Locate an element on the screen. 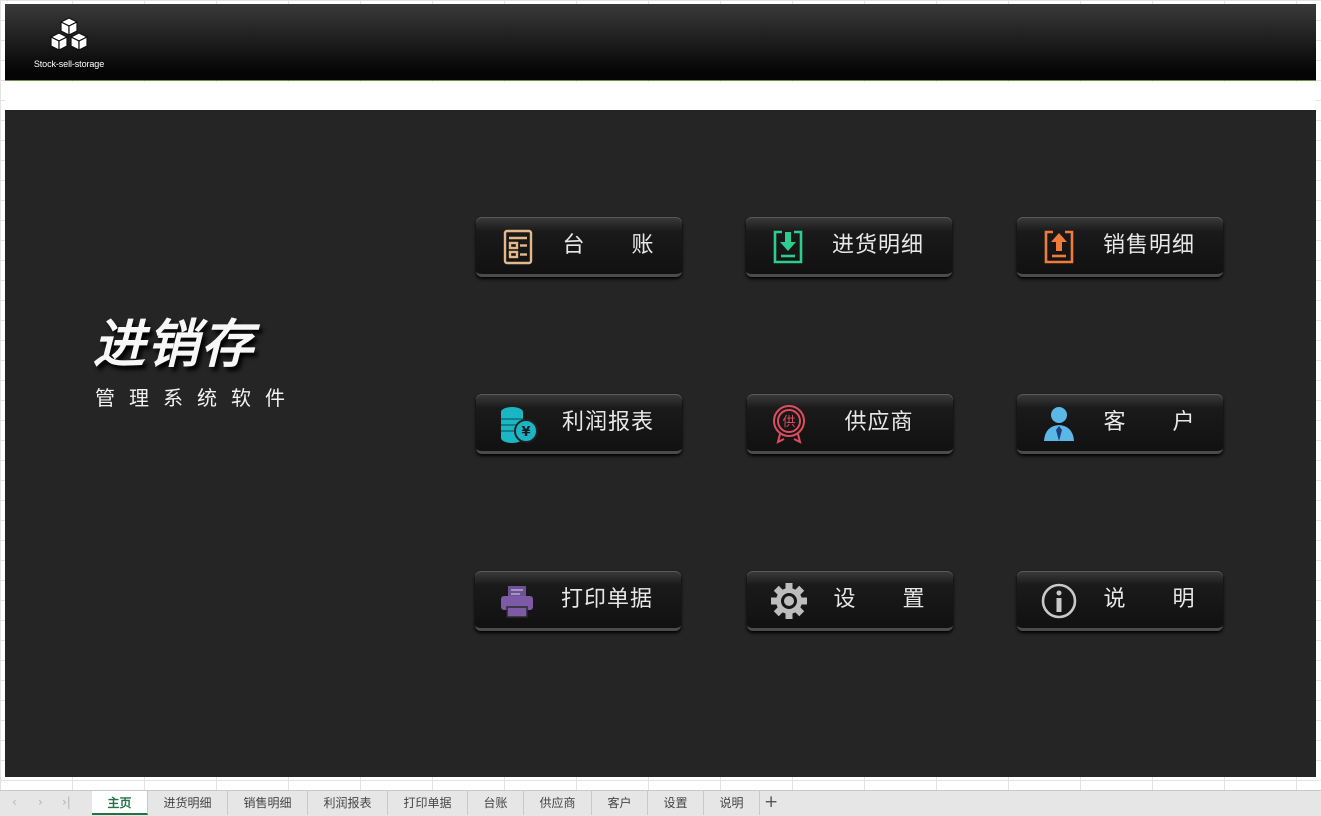  tab-settings: 设置 is located at coordinates (676, 803).